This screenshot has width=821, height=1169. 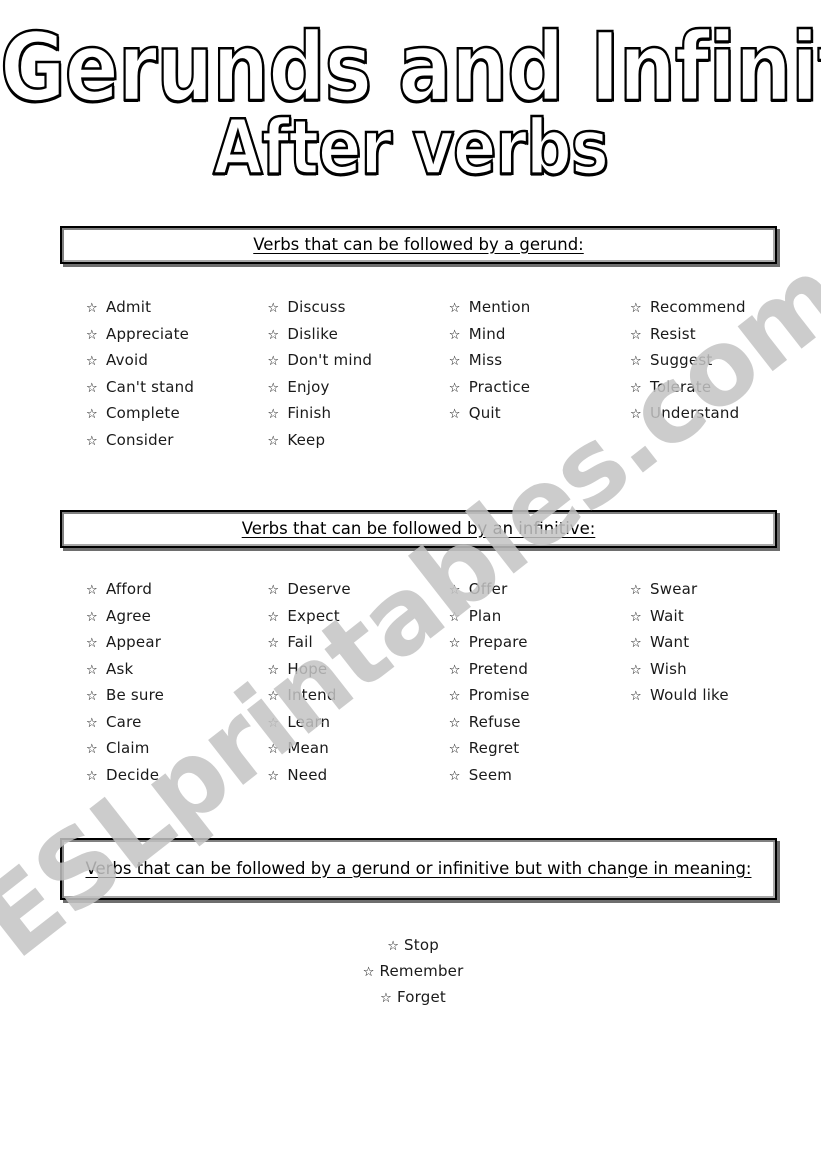 What do you see at coordinates (176, 589) in the screenshot?
I see `verb-list-item: ☆ Afford` at bounding box center [176, 589].